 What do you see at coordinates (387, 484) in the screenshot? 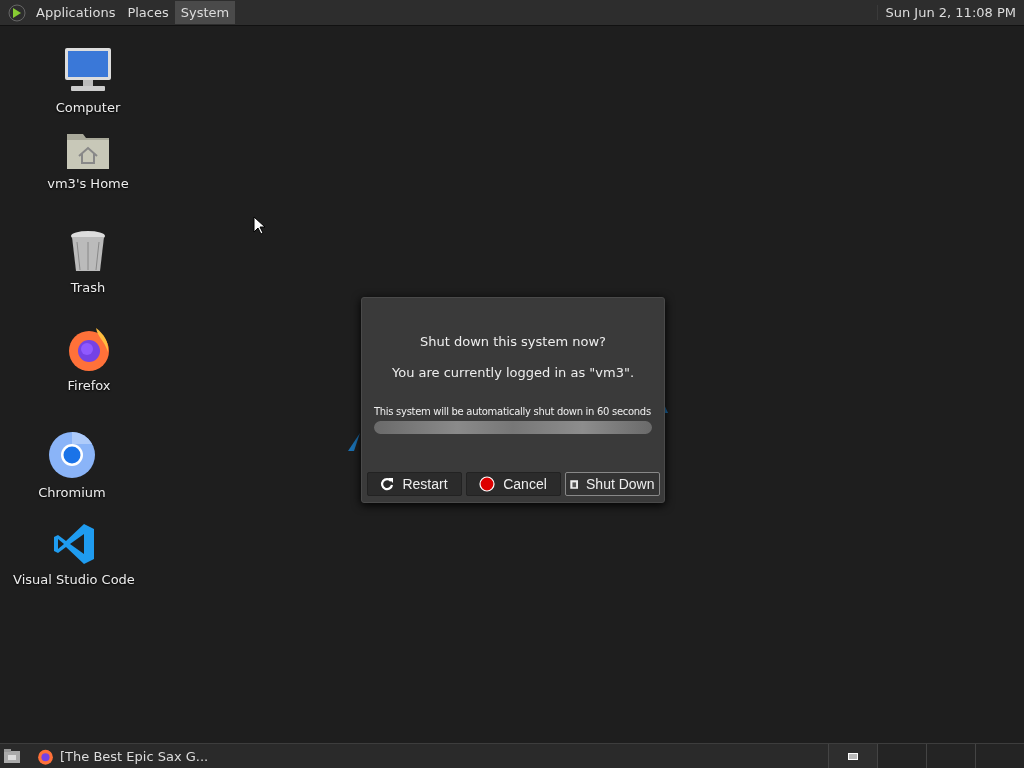
I see `refresh-icon` at bounding box center [387, 484].